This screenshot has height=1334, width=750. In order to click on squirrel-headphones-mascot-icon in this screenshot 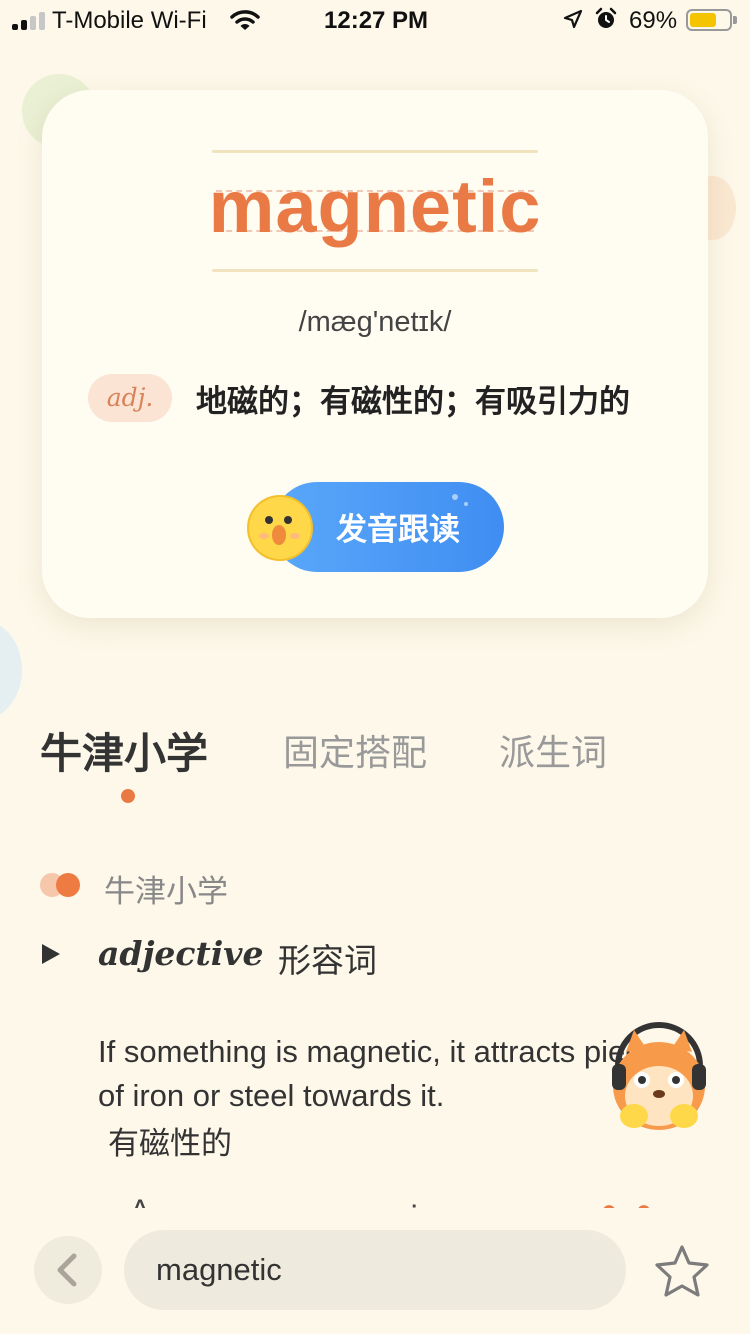, I will do `click(659, 1075)`.